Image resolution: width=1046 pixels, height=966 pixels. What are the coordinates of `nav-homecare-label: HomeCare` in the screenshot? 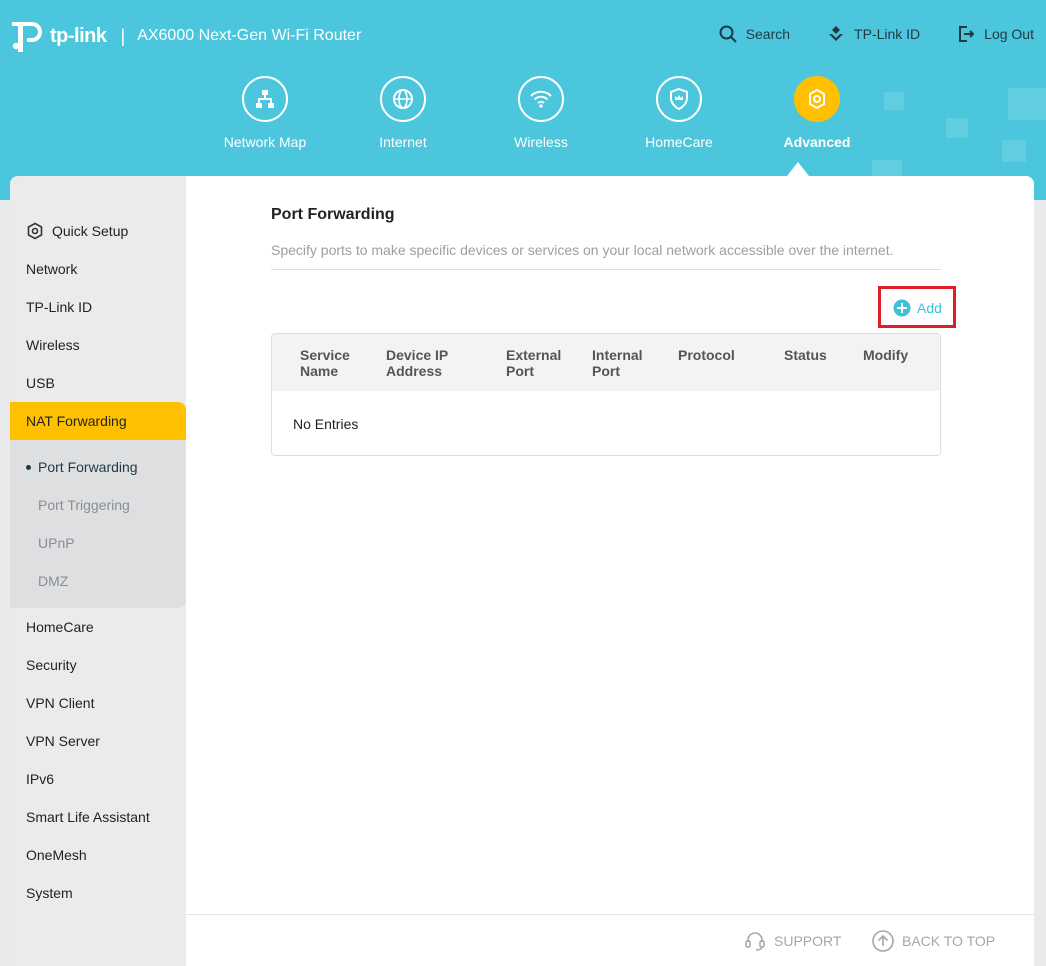 It's located at (679, 142).